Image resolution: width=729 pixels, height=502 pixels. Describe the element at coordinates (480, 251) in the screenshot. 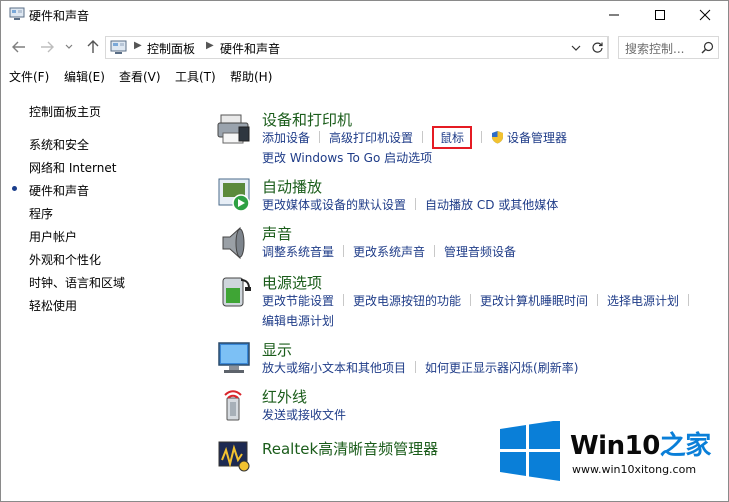

I see `manage-audio-devices-link: 管理音频设备` at that location.